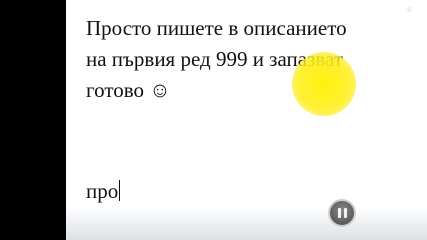 This screenshot has width=427, height=240. What do you see at coordinates (409, 11) in the screenshot?
I see `hd-watermark: ᴴᴰ` at bounding box center [409, 11].